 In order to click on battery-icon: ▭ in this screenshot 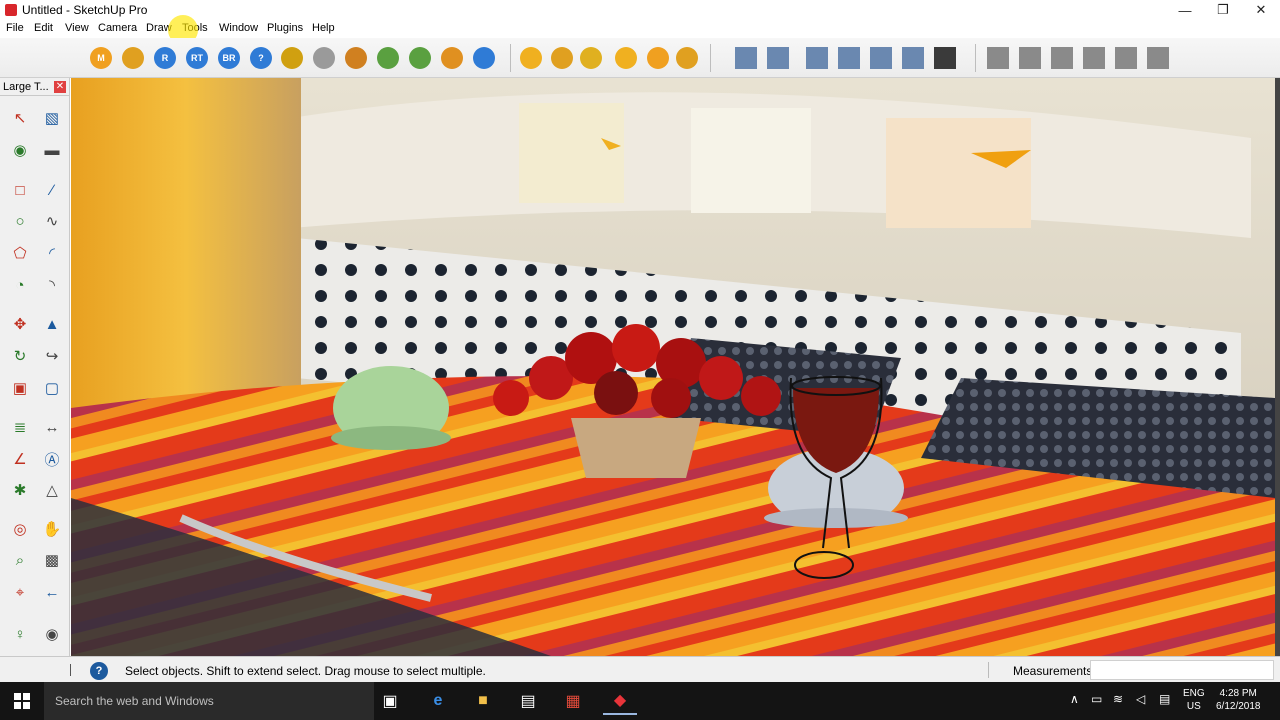, I will do `click(1096, 699)`.